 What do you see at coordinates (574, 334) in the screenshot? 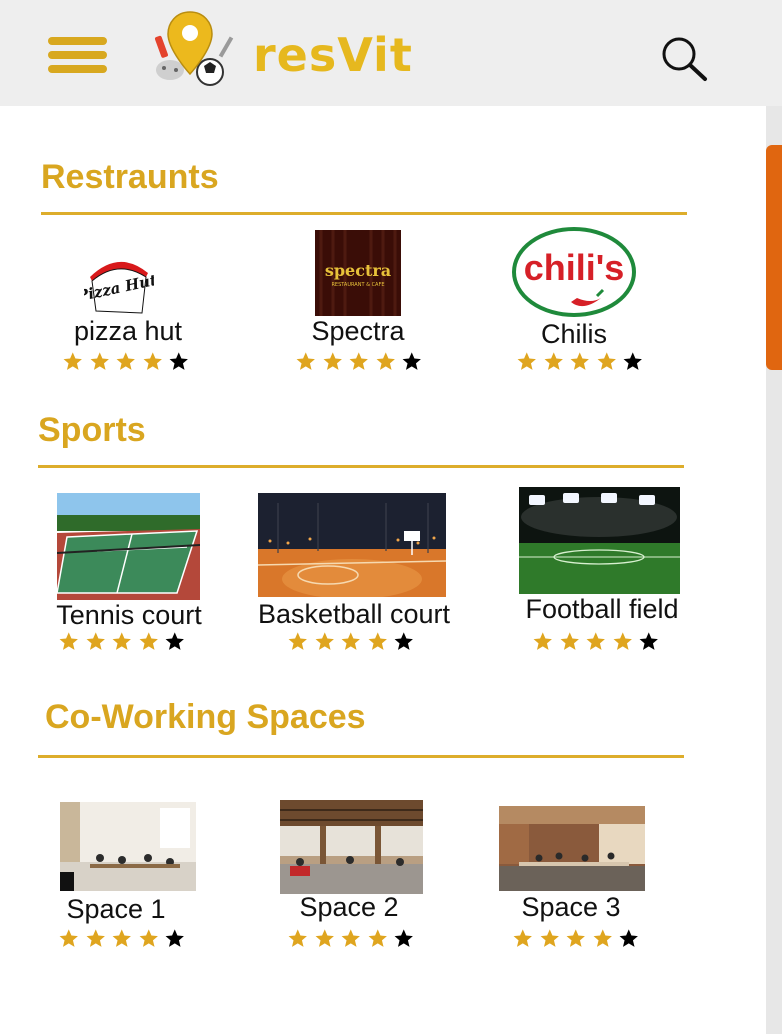
I see `place-name: Chilis` at bounding box center [574, 334].